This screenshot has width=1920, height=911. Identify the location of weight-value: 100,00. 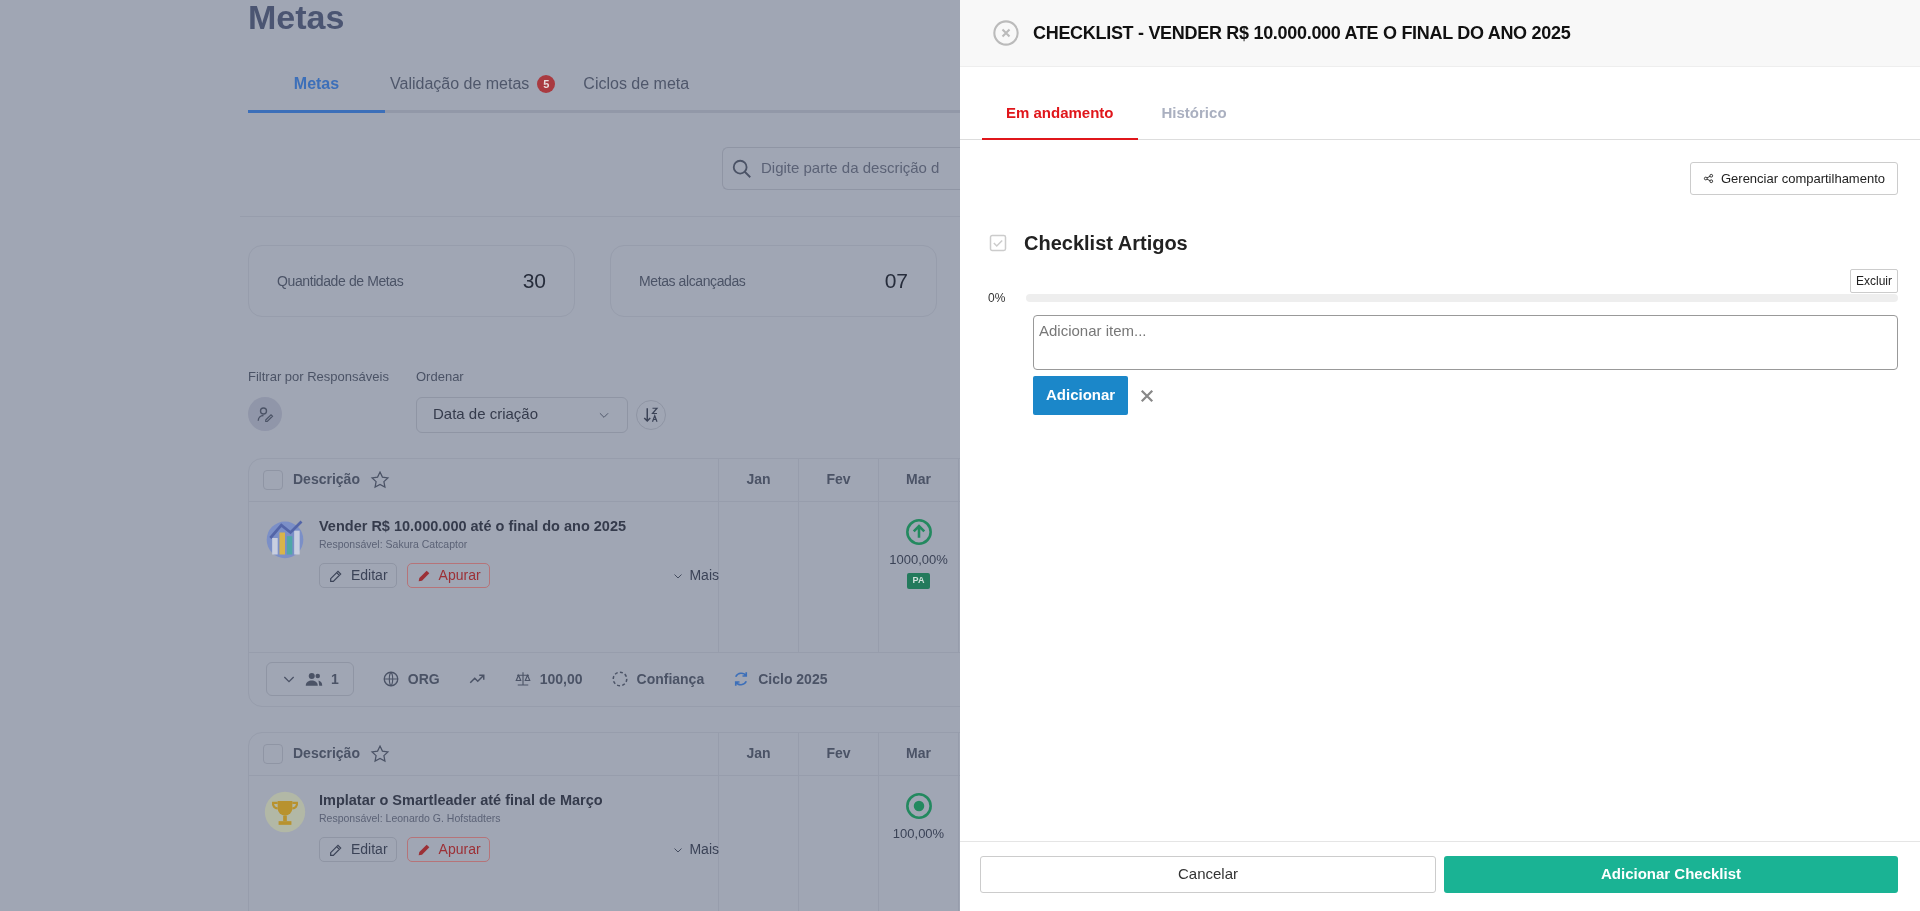
(561, 679).